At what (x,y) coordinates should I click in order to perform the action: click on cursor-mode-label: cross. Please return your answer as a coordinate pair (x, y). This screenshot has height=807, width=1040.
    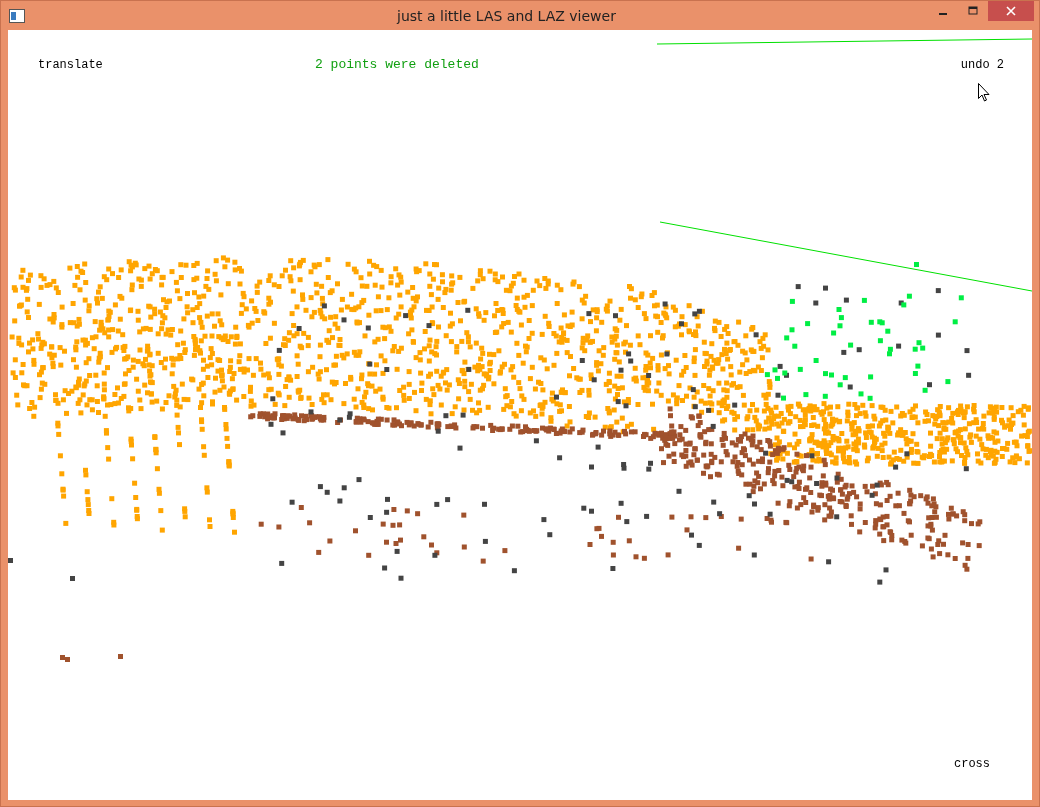
    Looking at the image, I should click on (972, 764).